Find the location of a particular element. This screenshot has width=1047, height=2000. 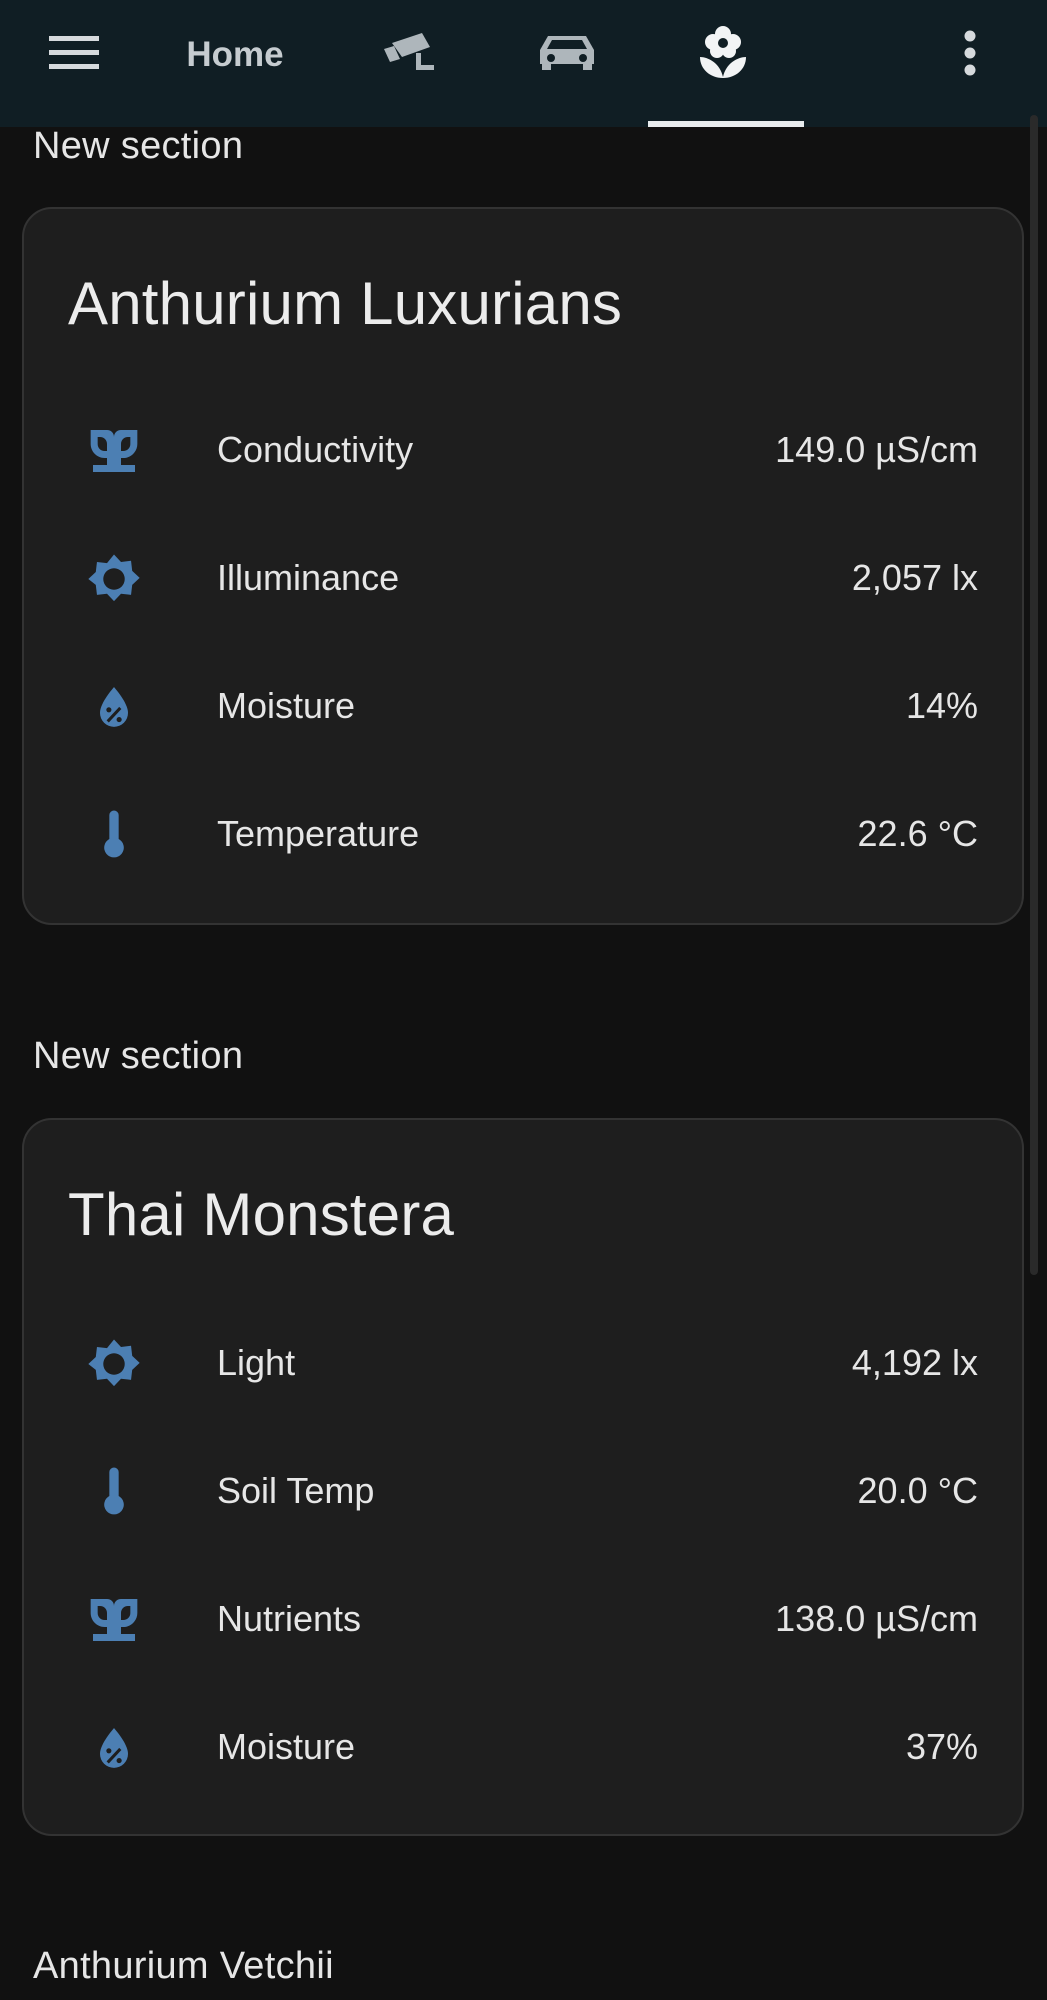

entity-value: 149.0 µS/cm is located at coordinates (876, 449).